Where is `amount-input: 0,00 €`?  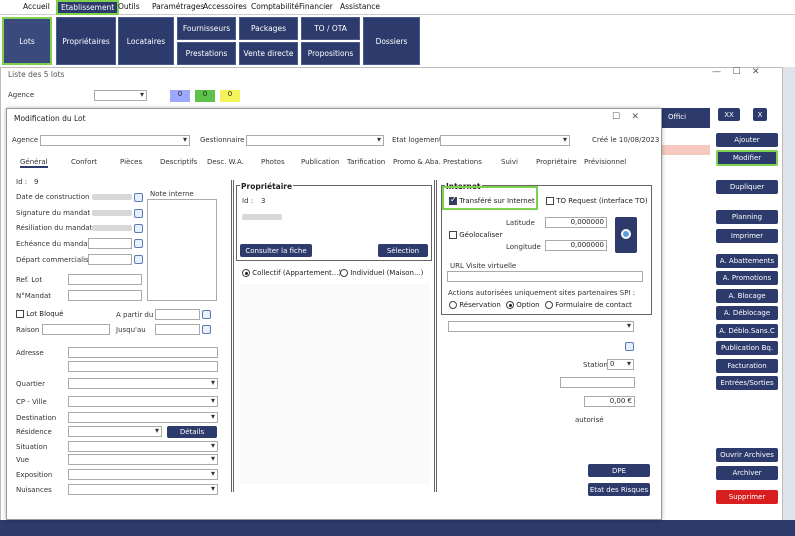 amount-input: 0,00 € is located at coordinates (609, 401).